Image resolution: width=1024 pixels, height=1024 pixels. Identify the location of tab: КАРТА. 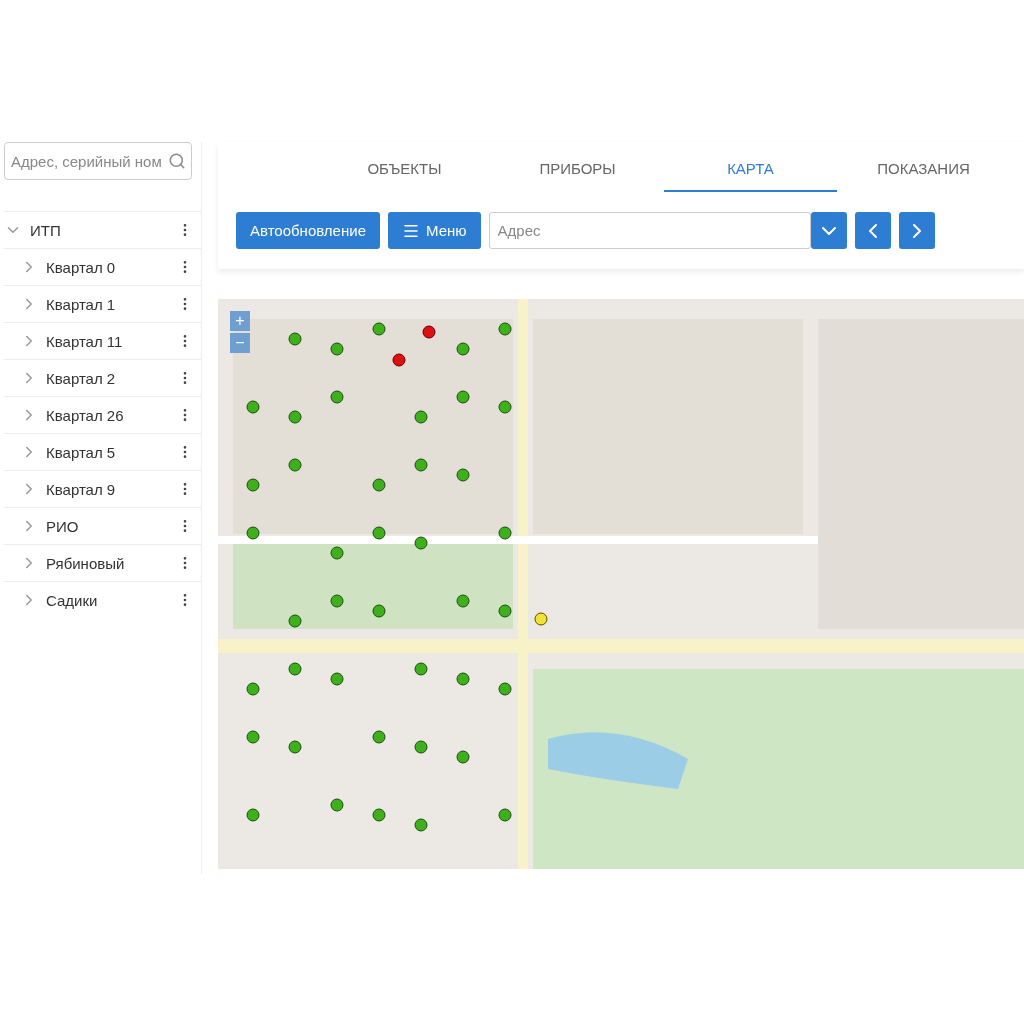
(750, 172).